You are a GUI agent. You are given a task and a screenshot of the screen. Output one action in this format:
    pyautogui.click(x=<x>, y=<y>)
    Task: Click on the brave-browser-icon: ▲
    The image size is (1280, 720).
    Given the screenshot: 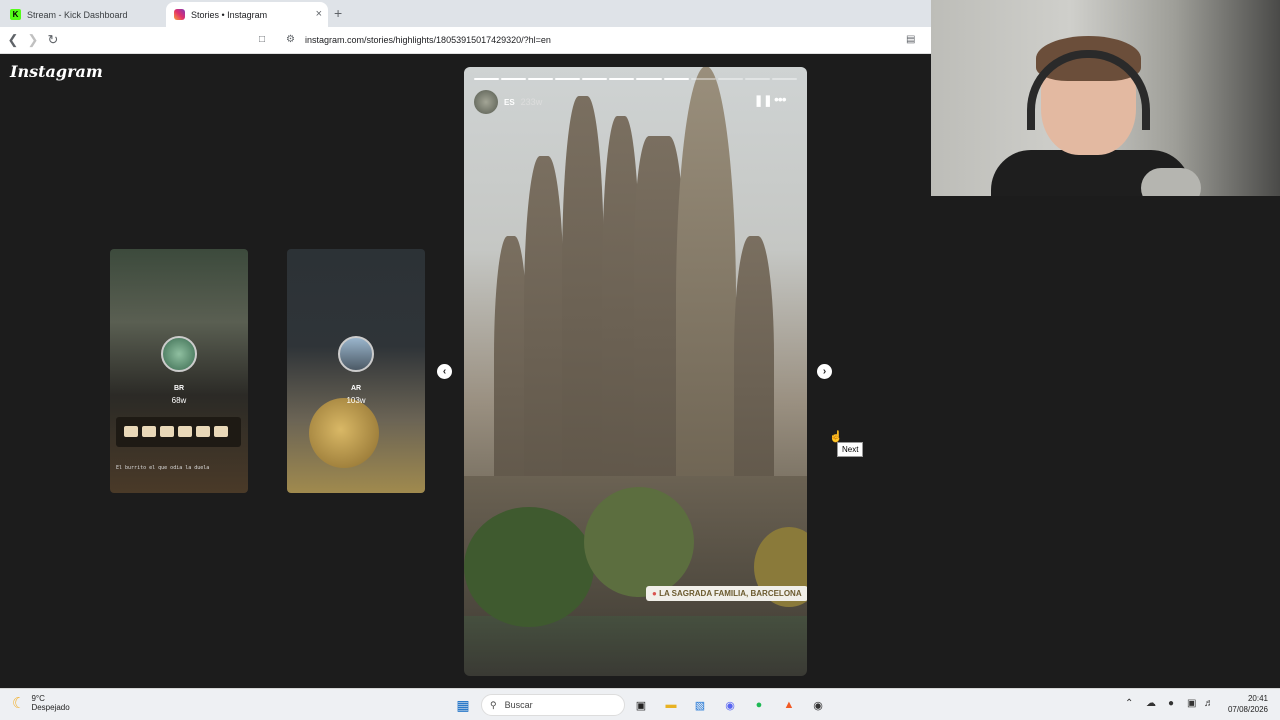 What is the action you would take?
    pyautogui.click(x=789, y=705)
    